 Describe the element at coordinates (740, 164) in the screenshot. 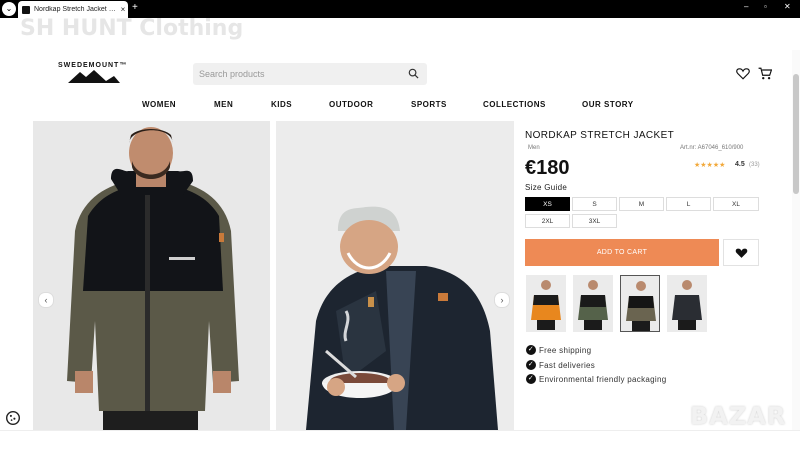

I see `rating-value: 4.5` at that location.